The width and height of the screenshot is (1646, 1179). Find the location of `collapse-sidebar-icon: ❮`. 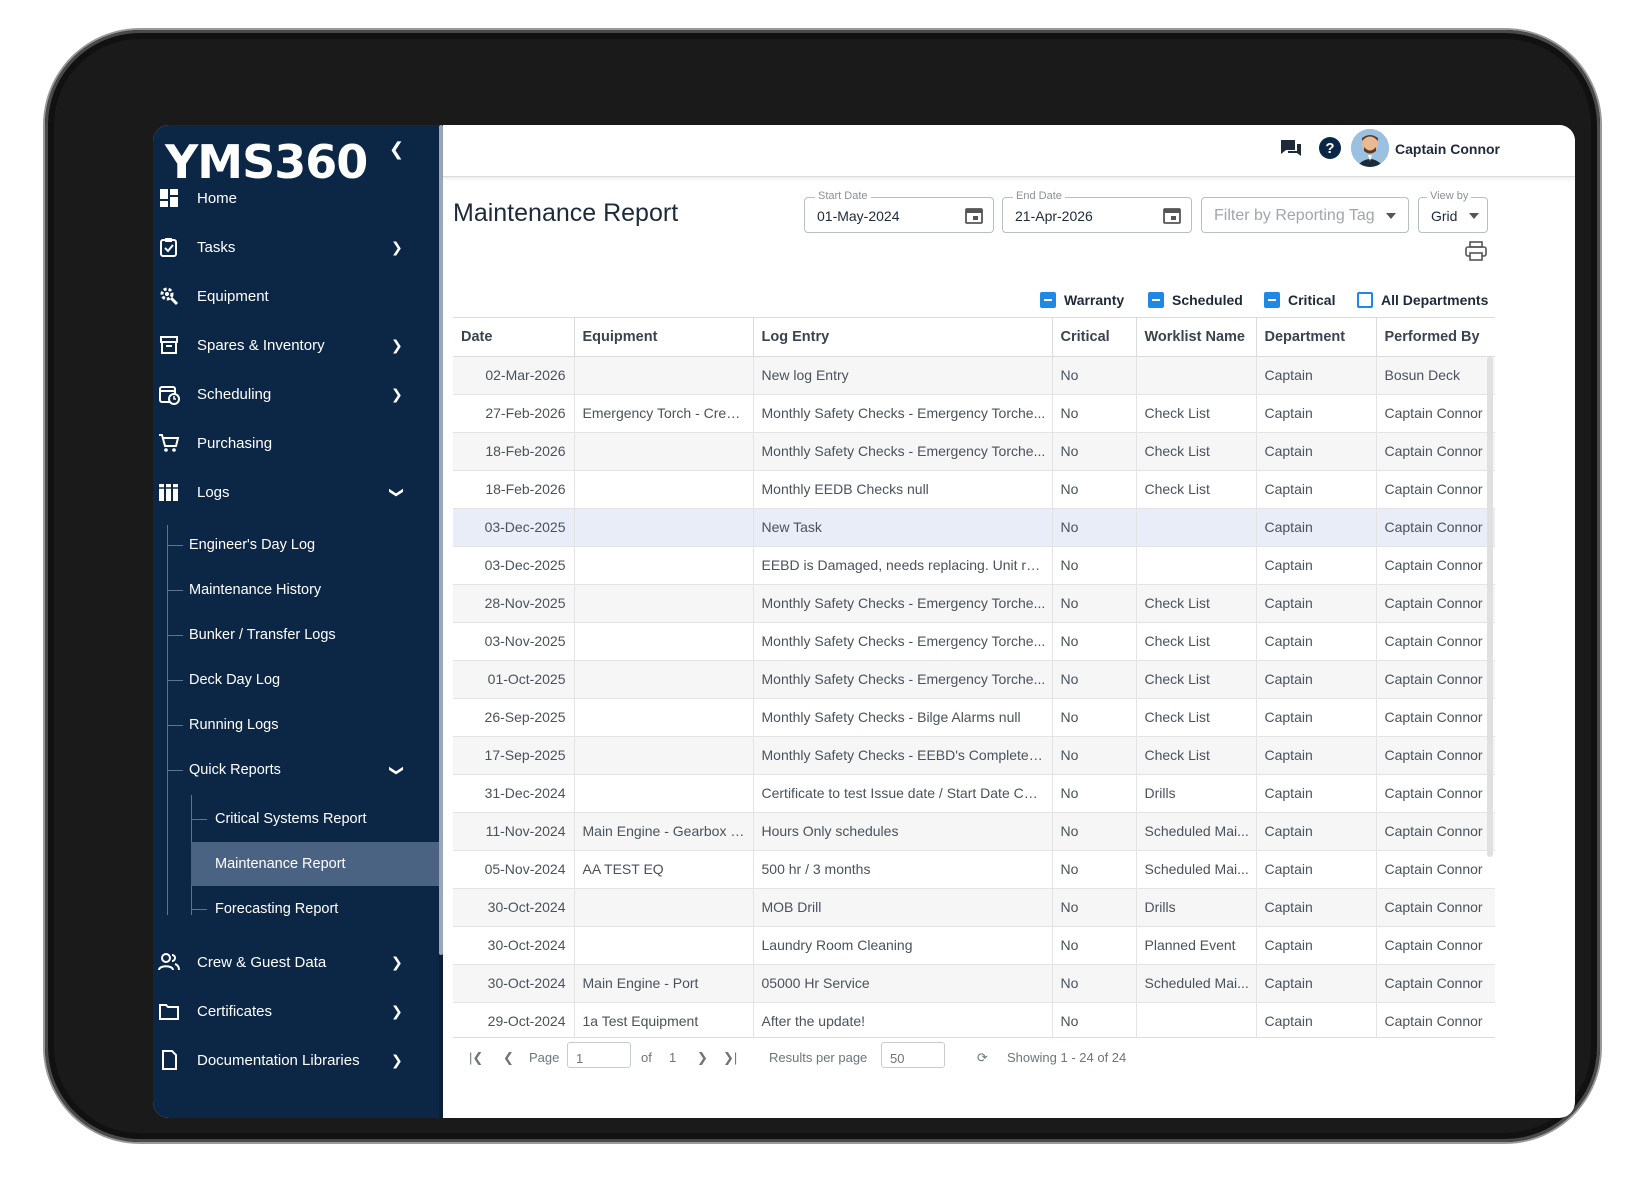

collapse-sidebar-icon: ❮ is located at coordinates (396, 149).